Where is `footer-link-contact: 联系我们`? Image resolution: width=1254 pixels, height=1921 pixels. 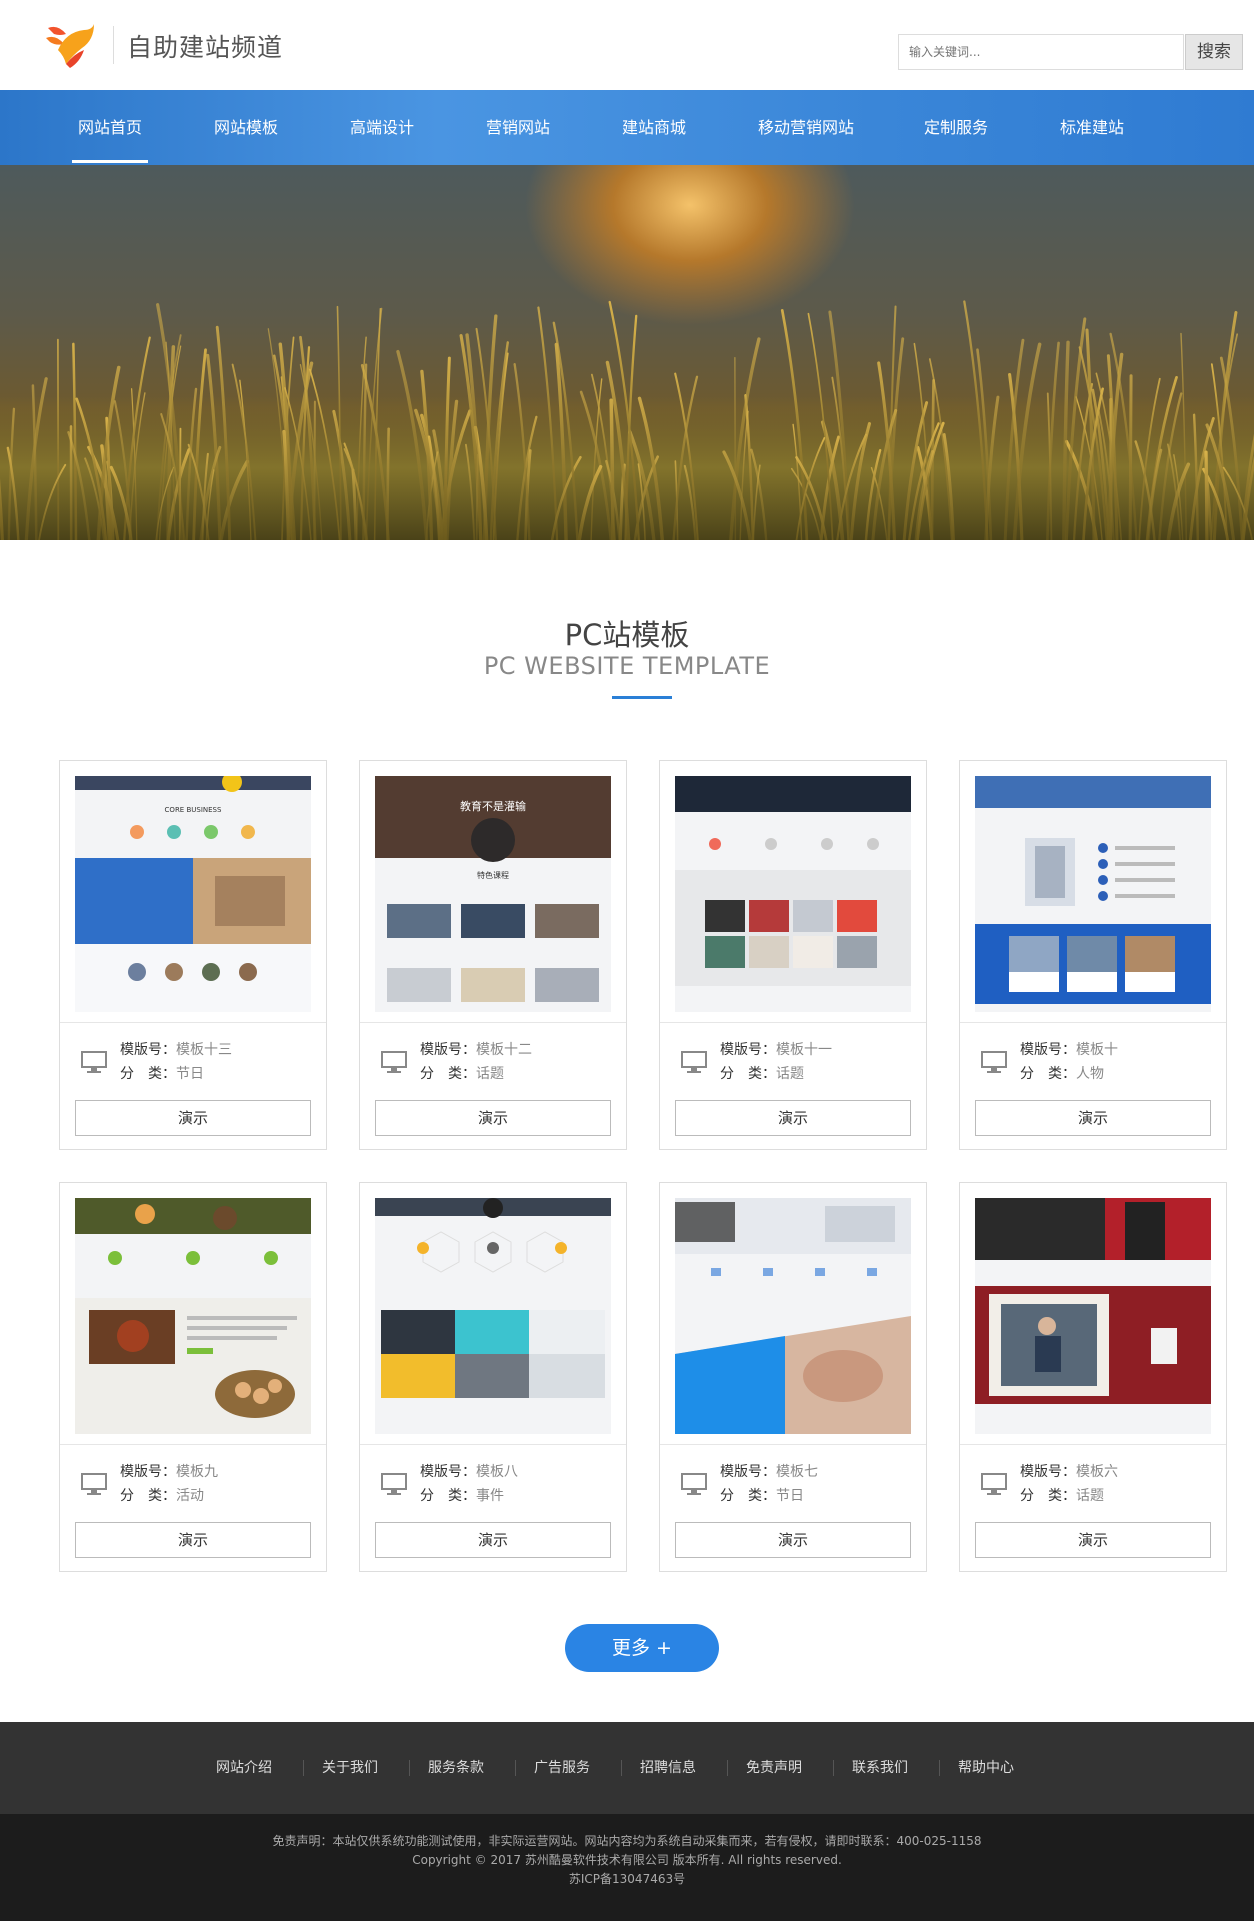
footer-link-contact: 联系我们 is located at coordinates (880, 1768).